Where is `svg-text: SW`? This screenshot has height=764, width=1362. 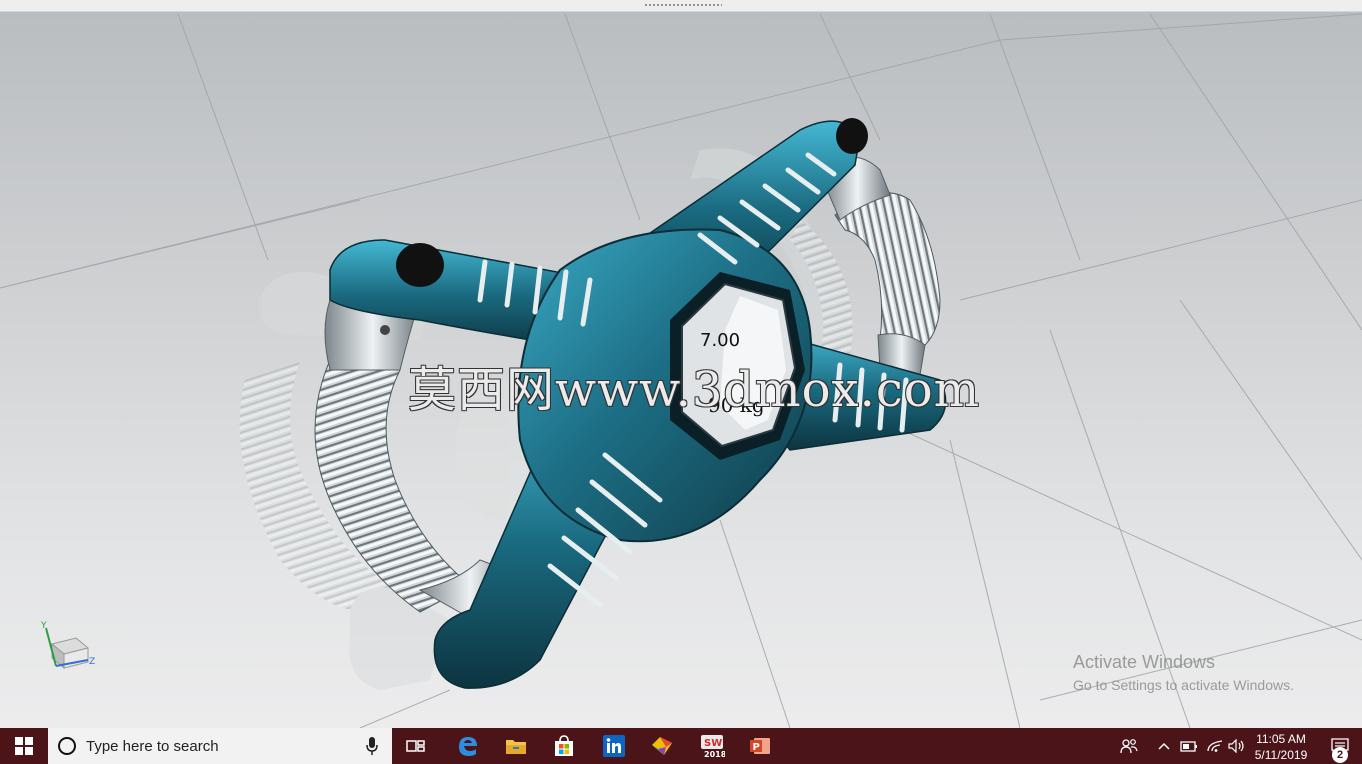 svg-text: SW is located at coordinates (713, 743).